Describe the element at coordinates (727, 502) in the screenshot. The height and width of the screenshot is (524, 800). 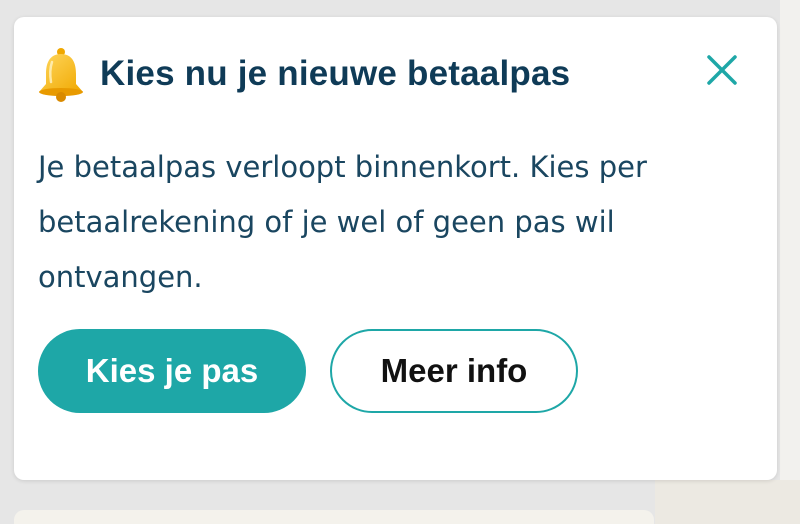
I see `background-panel` at that location.